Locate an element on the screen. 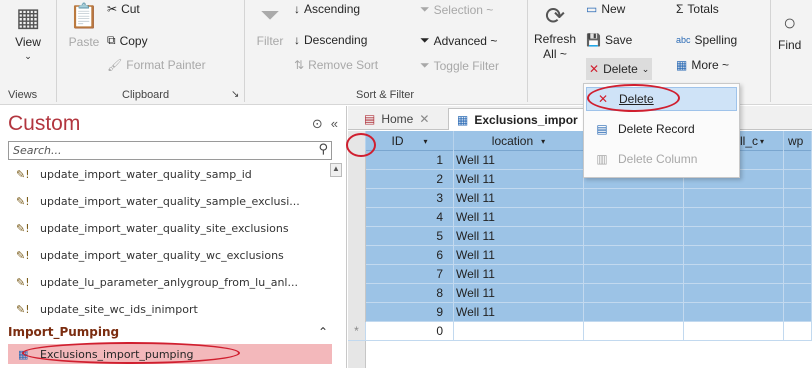  search-icon: ⚲ is located at coordinates (323, 149).